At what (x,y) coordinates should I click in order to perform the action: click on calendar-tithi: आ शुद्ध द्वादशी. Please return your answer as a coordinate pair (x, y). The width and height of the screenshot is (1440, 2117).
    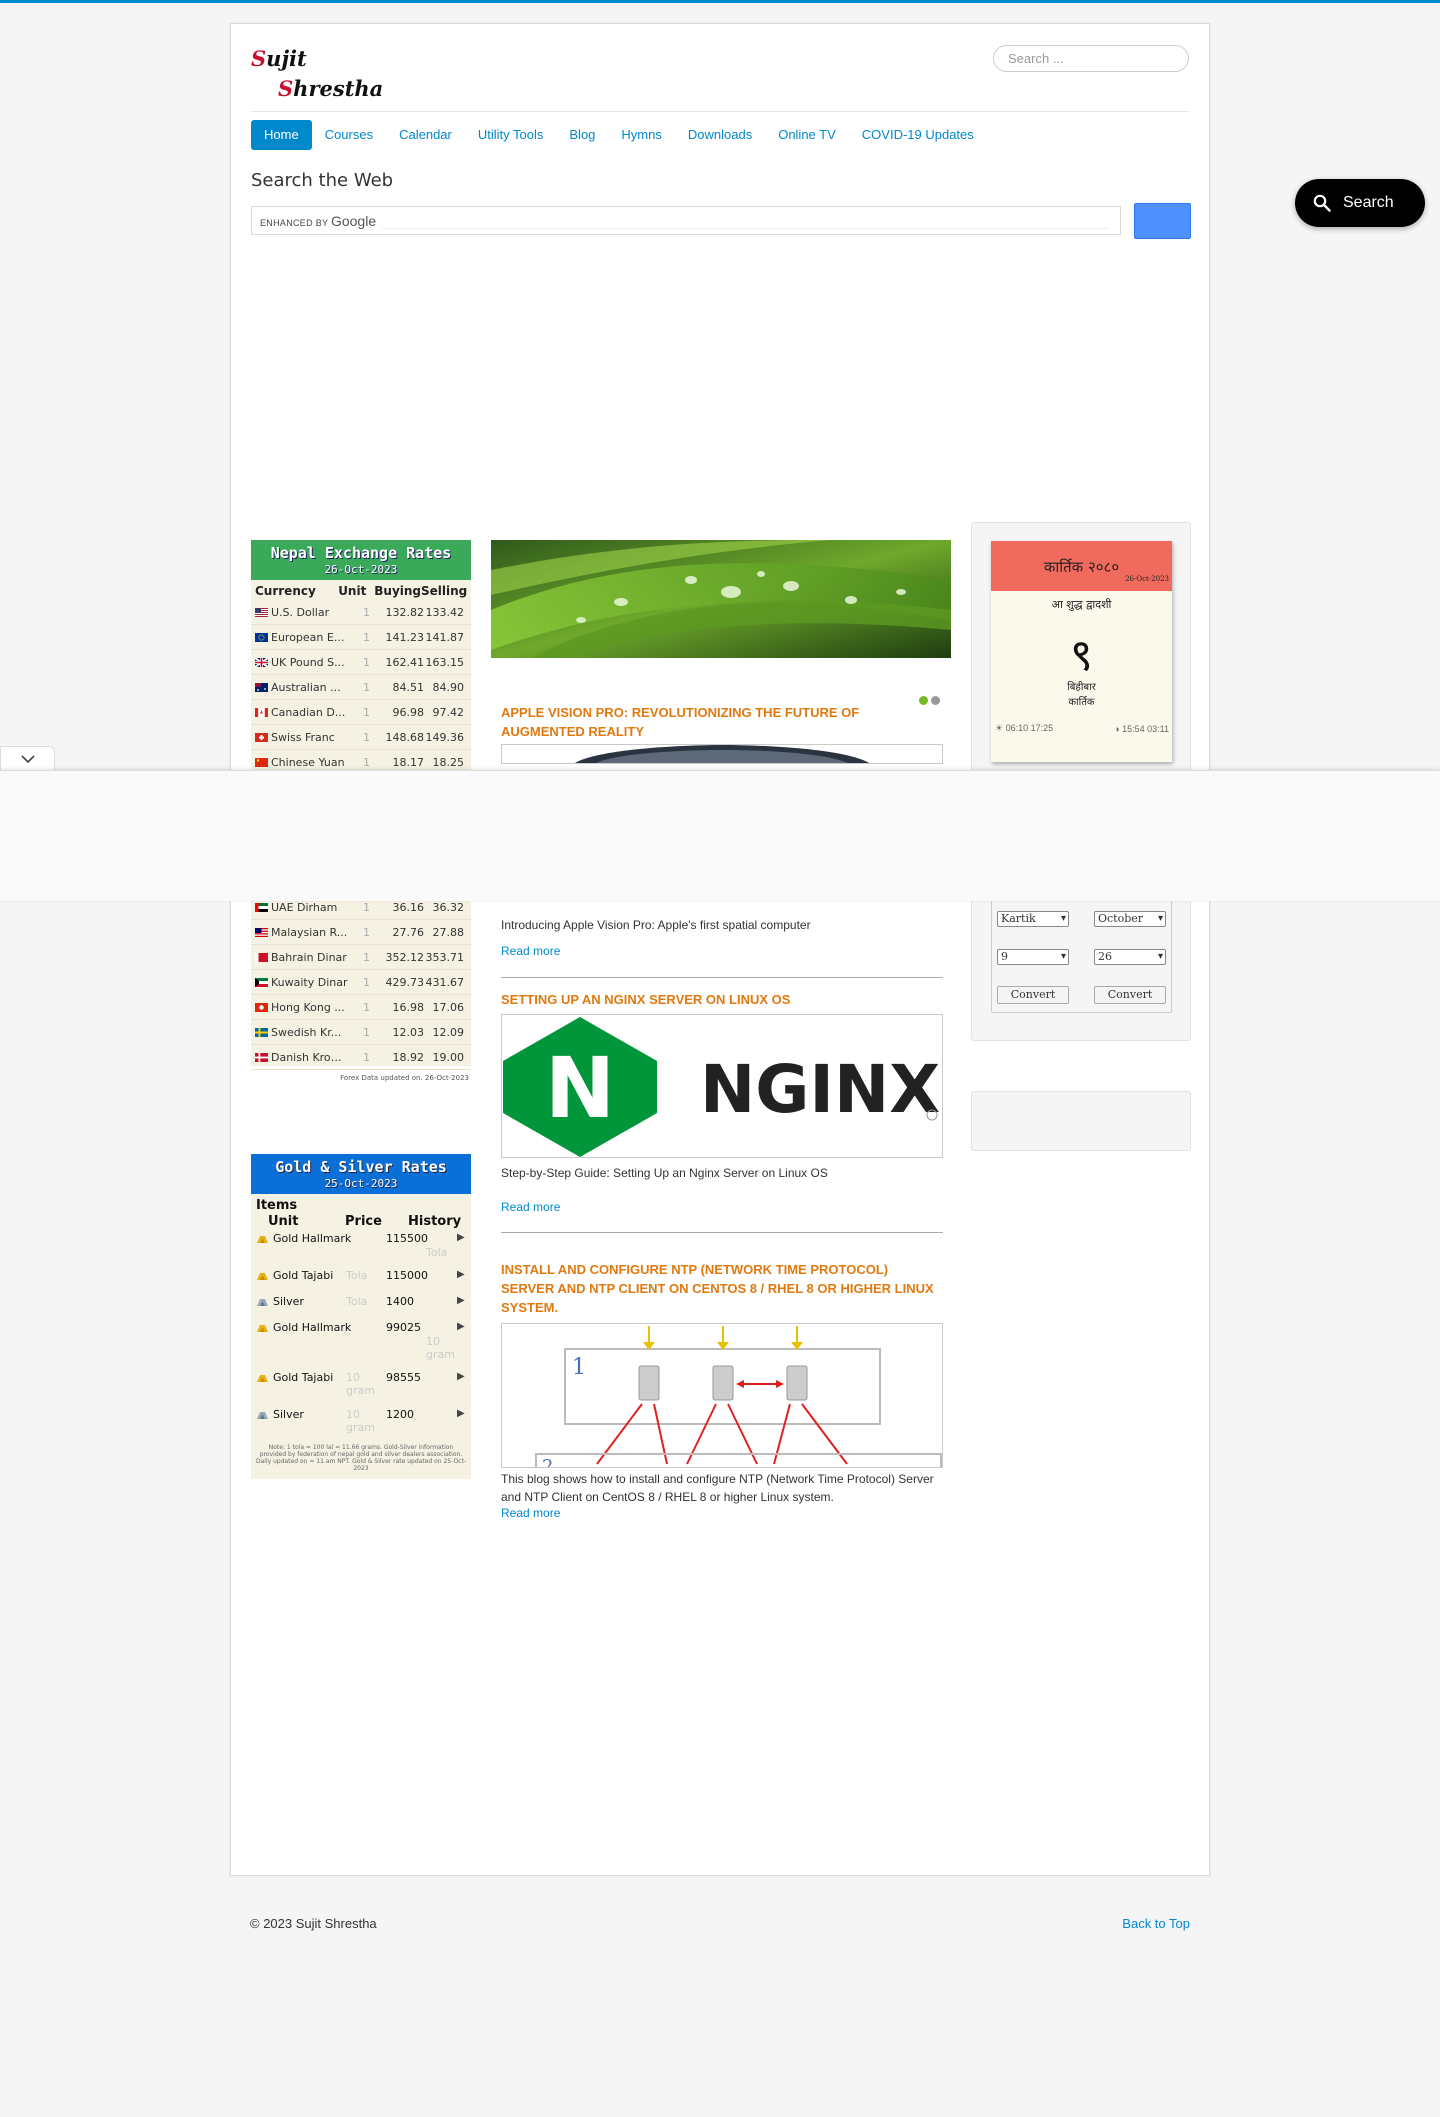
    Looking at the image, I should click on (1081, 604).